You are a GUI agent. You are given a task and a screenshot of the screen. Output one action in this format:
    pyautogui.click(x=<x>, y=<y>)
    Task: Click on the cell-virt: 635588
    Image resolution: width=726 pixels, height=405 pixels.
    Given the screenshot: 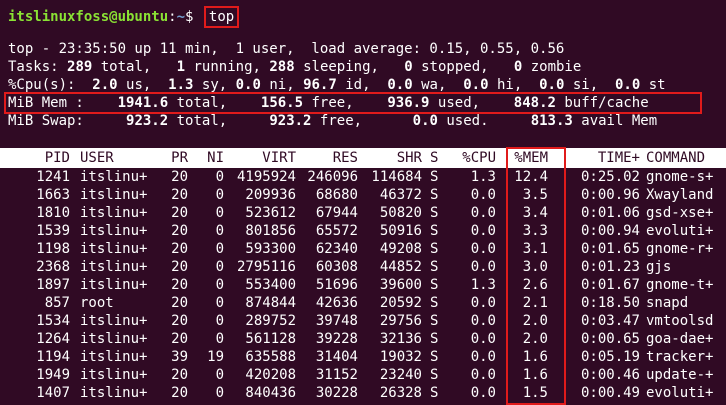 What is the action you would take?
    pyautogui.click(x=270, y=357)
    